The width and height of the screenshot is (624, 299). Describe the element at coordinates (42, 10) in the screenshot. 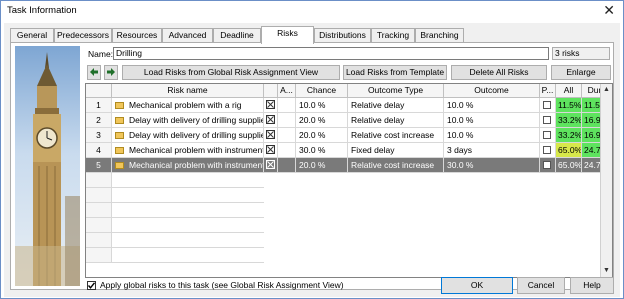

I see `window-title: Task Information` at that location.